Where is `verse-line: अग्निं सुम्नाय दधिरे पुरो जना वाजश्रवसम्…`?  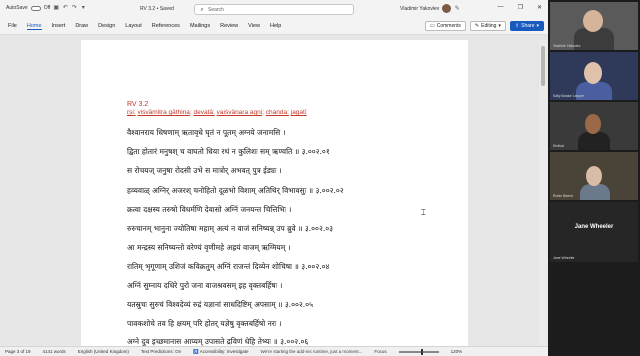 verse-line: अग्निं सुम्नाय दधिरे पुरो जना वाजश्रवसम्… is located at coordinates (205, 285).